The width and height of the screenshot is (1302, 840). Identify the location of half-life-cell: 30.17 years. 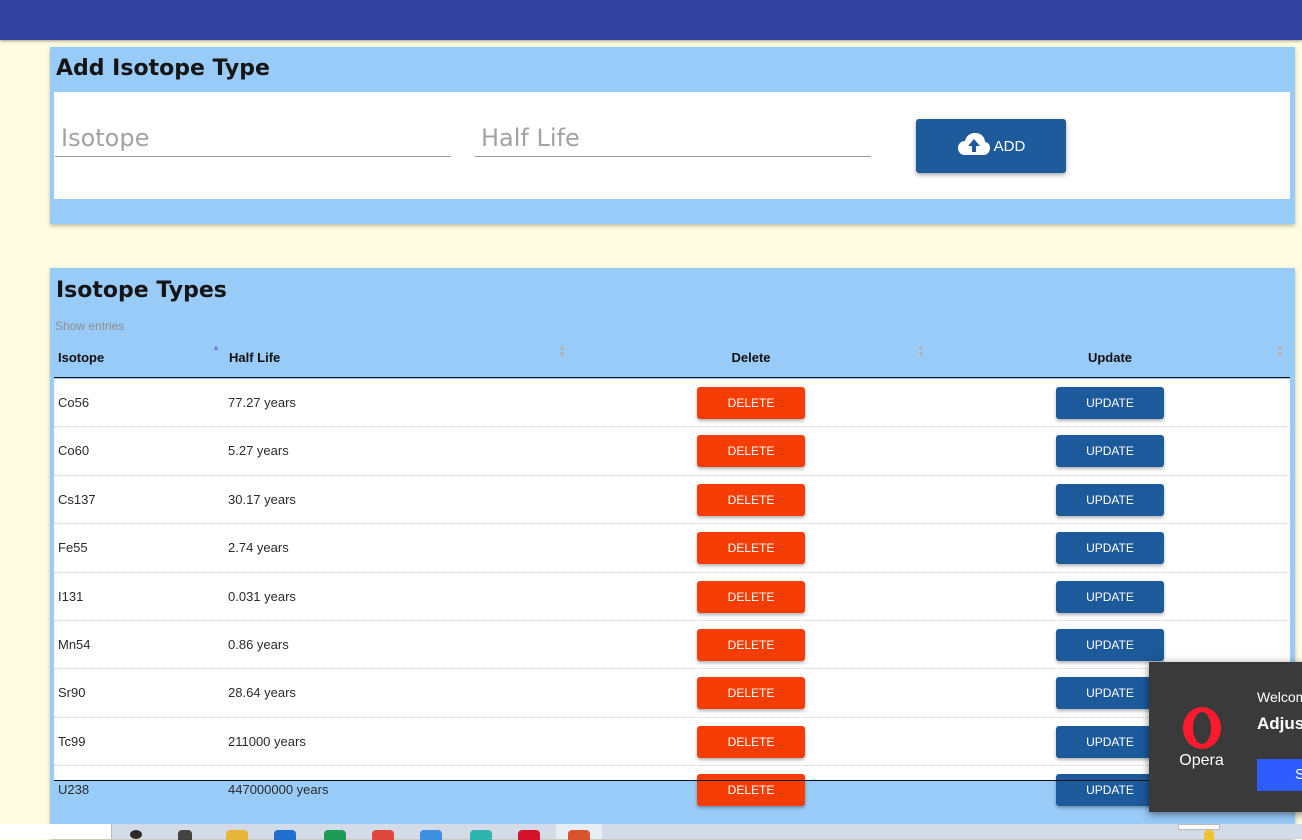
(262, 499).